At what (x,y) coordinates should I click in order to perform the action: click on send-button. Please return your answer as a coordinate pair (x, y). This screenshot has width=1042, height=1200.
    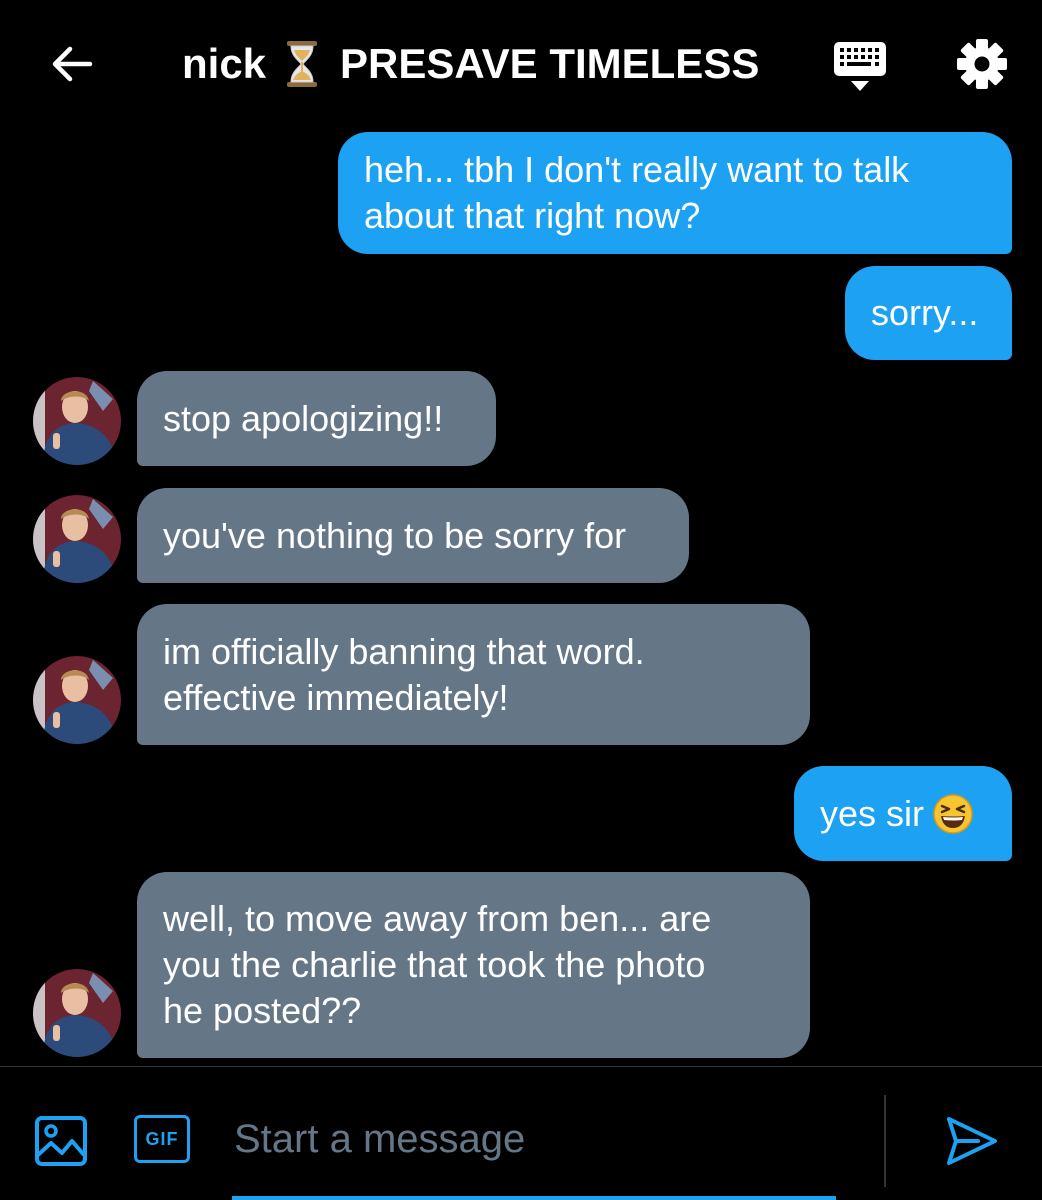
    Looking at the image, I should click on (972, 1141).